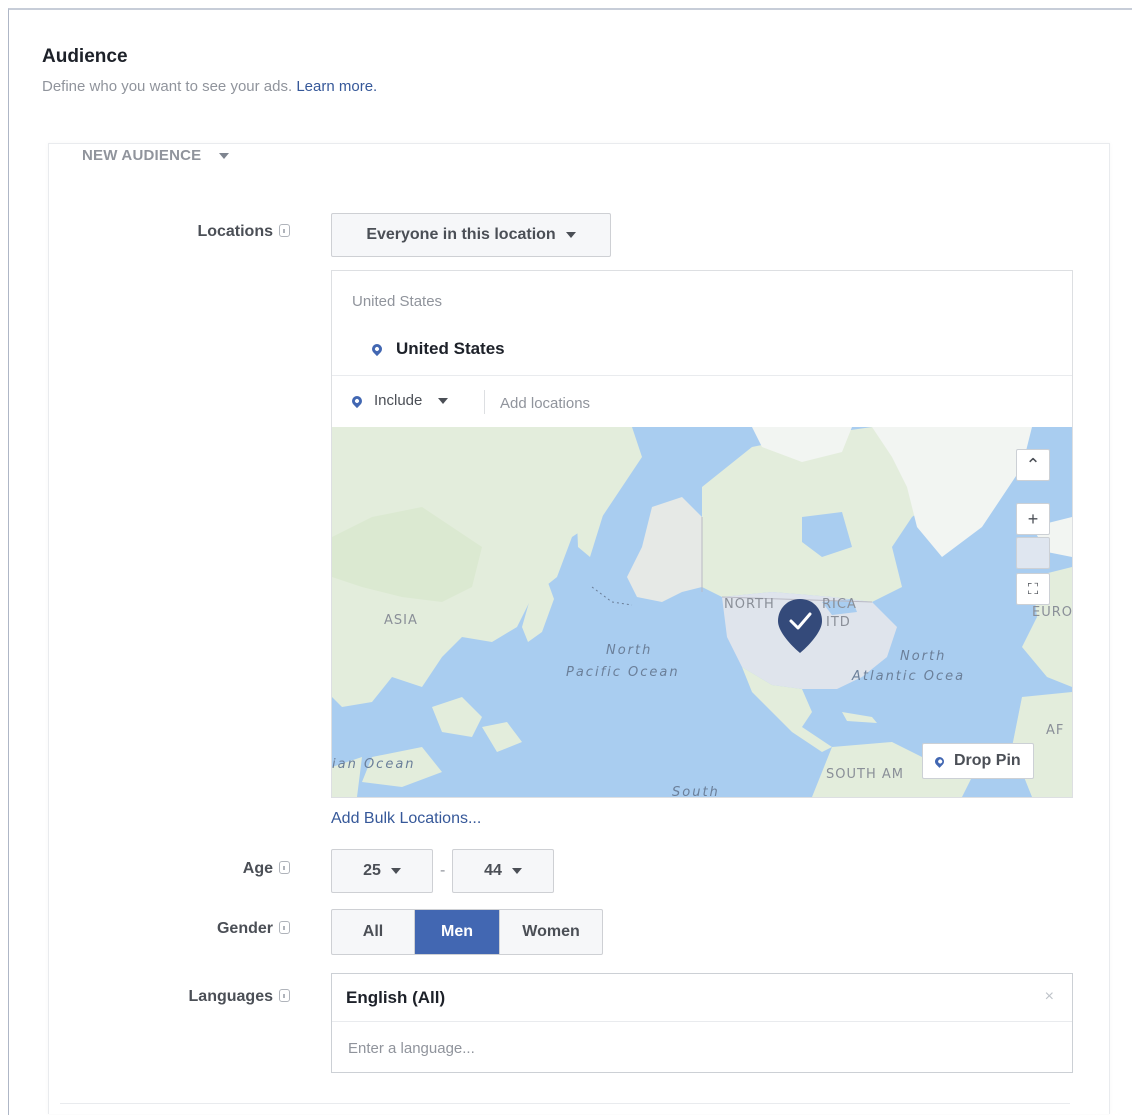 The height and width of the screenshot is (1115, 1132). I want to click on map-label-south: South, so click(696, 791).